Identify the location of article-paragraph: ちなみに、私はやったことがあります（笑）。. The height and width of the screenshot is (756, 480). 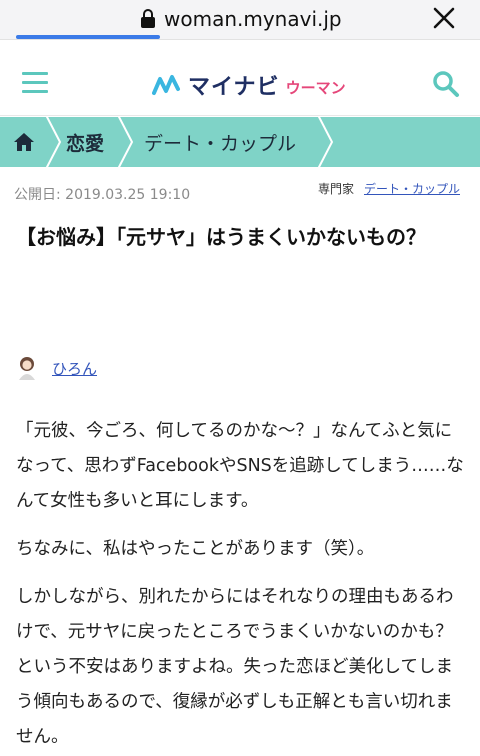
(195, 549).